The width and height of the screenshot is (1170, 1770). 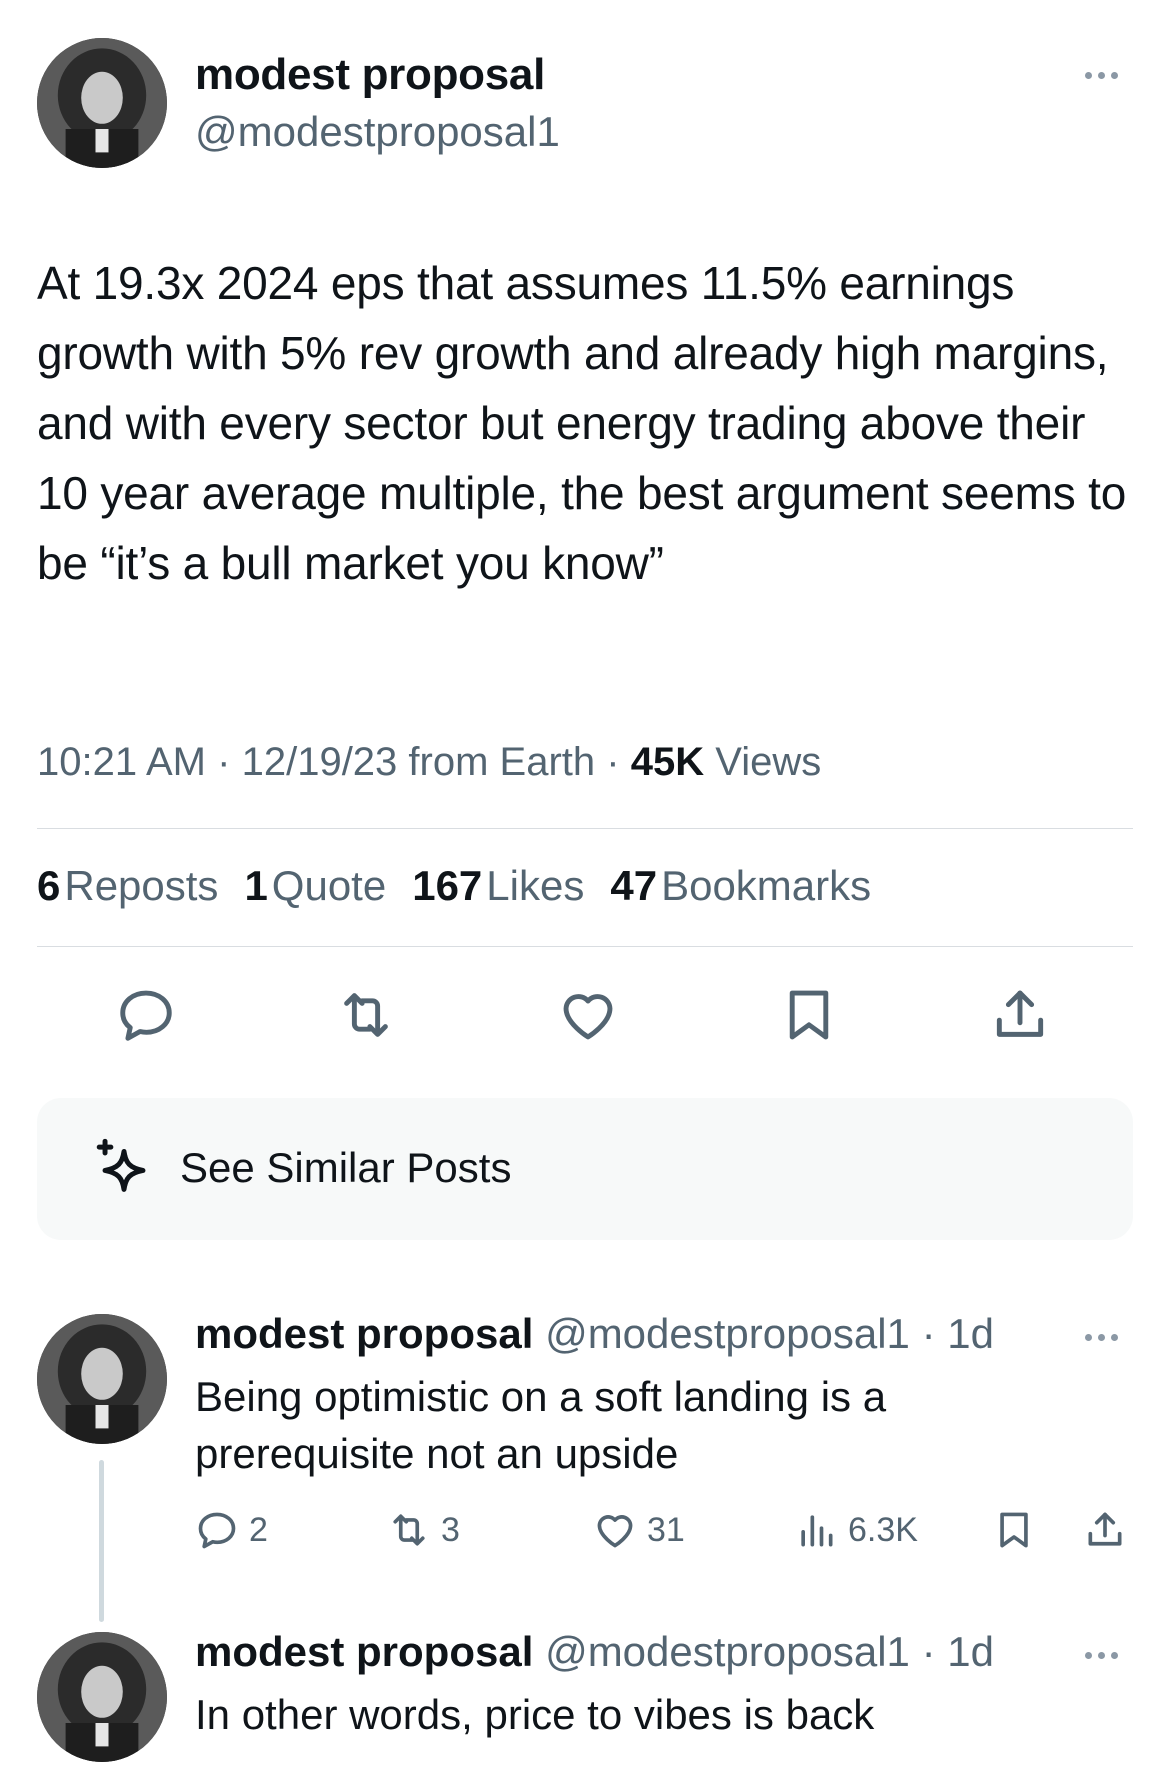 I want to click on sparkle-icon, so click(x=121, y=1165).